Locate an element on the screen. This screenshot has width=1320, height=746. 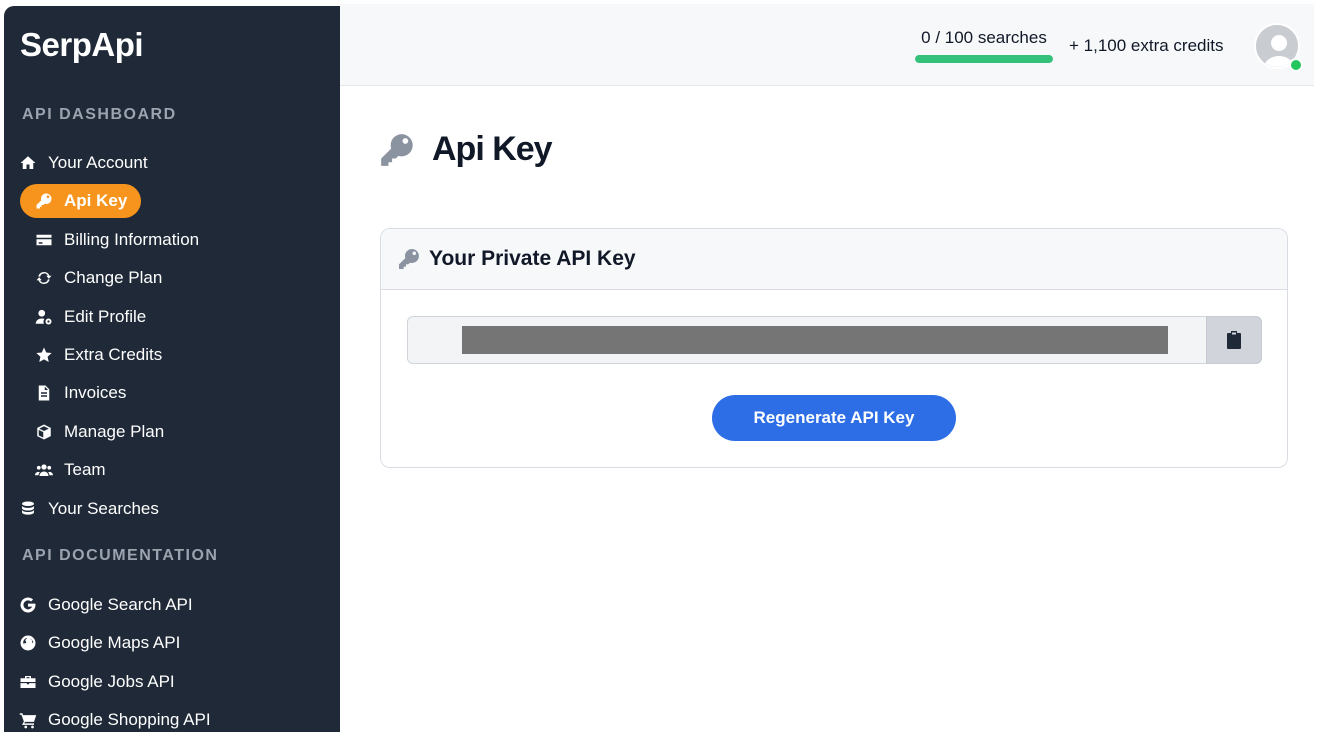
card-title: Your Private API Key is located at coordinates (532, 258).